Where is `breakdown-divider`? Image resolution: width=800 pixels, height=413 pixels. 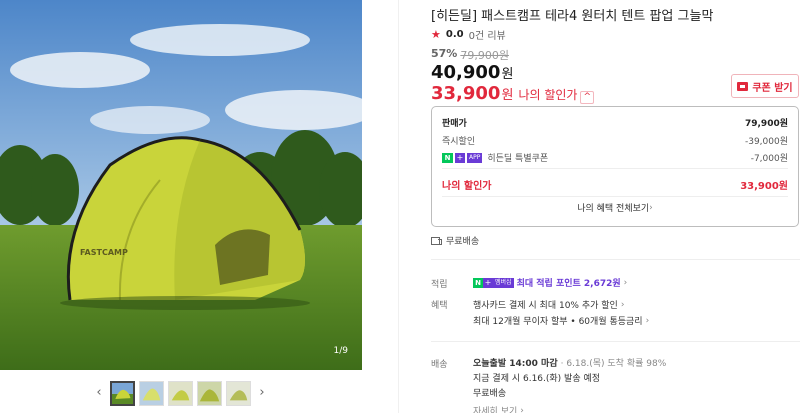
breakdown-divider is located at coordinates (615, 168).